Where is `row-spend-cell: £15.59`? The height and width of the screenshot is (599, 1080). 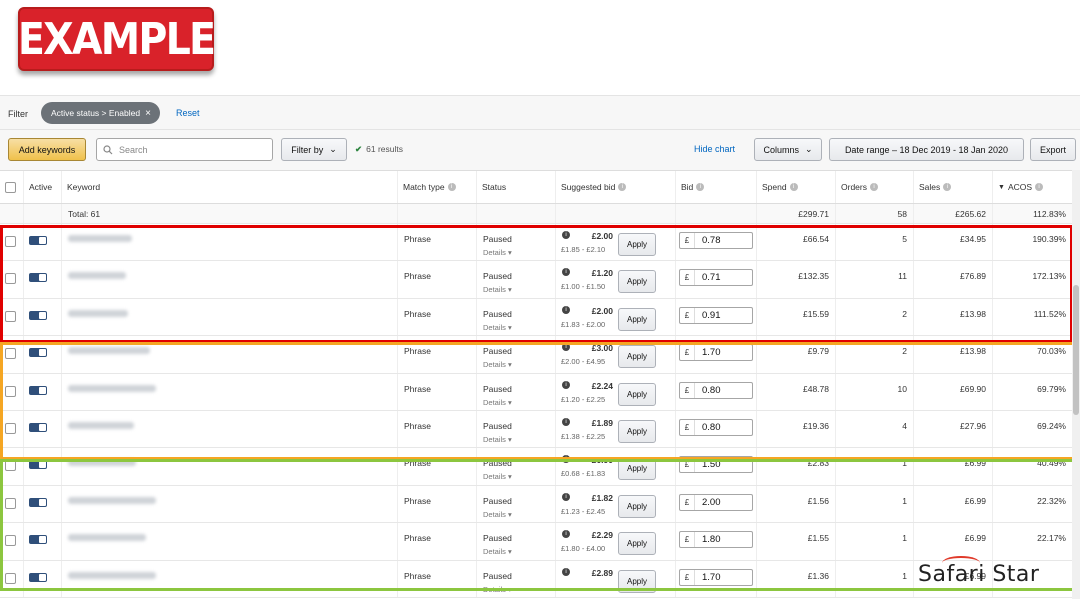 row-spend-cell: £15.59 is located at coordinates (796, 317).